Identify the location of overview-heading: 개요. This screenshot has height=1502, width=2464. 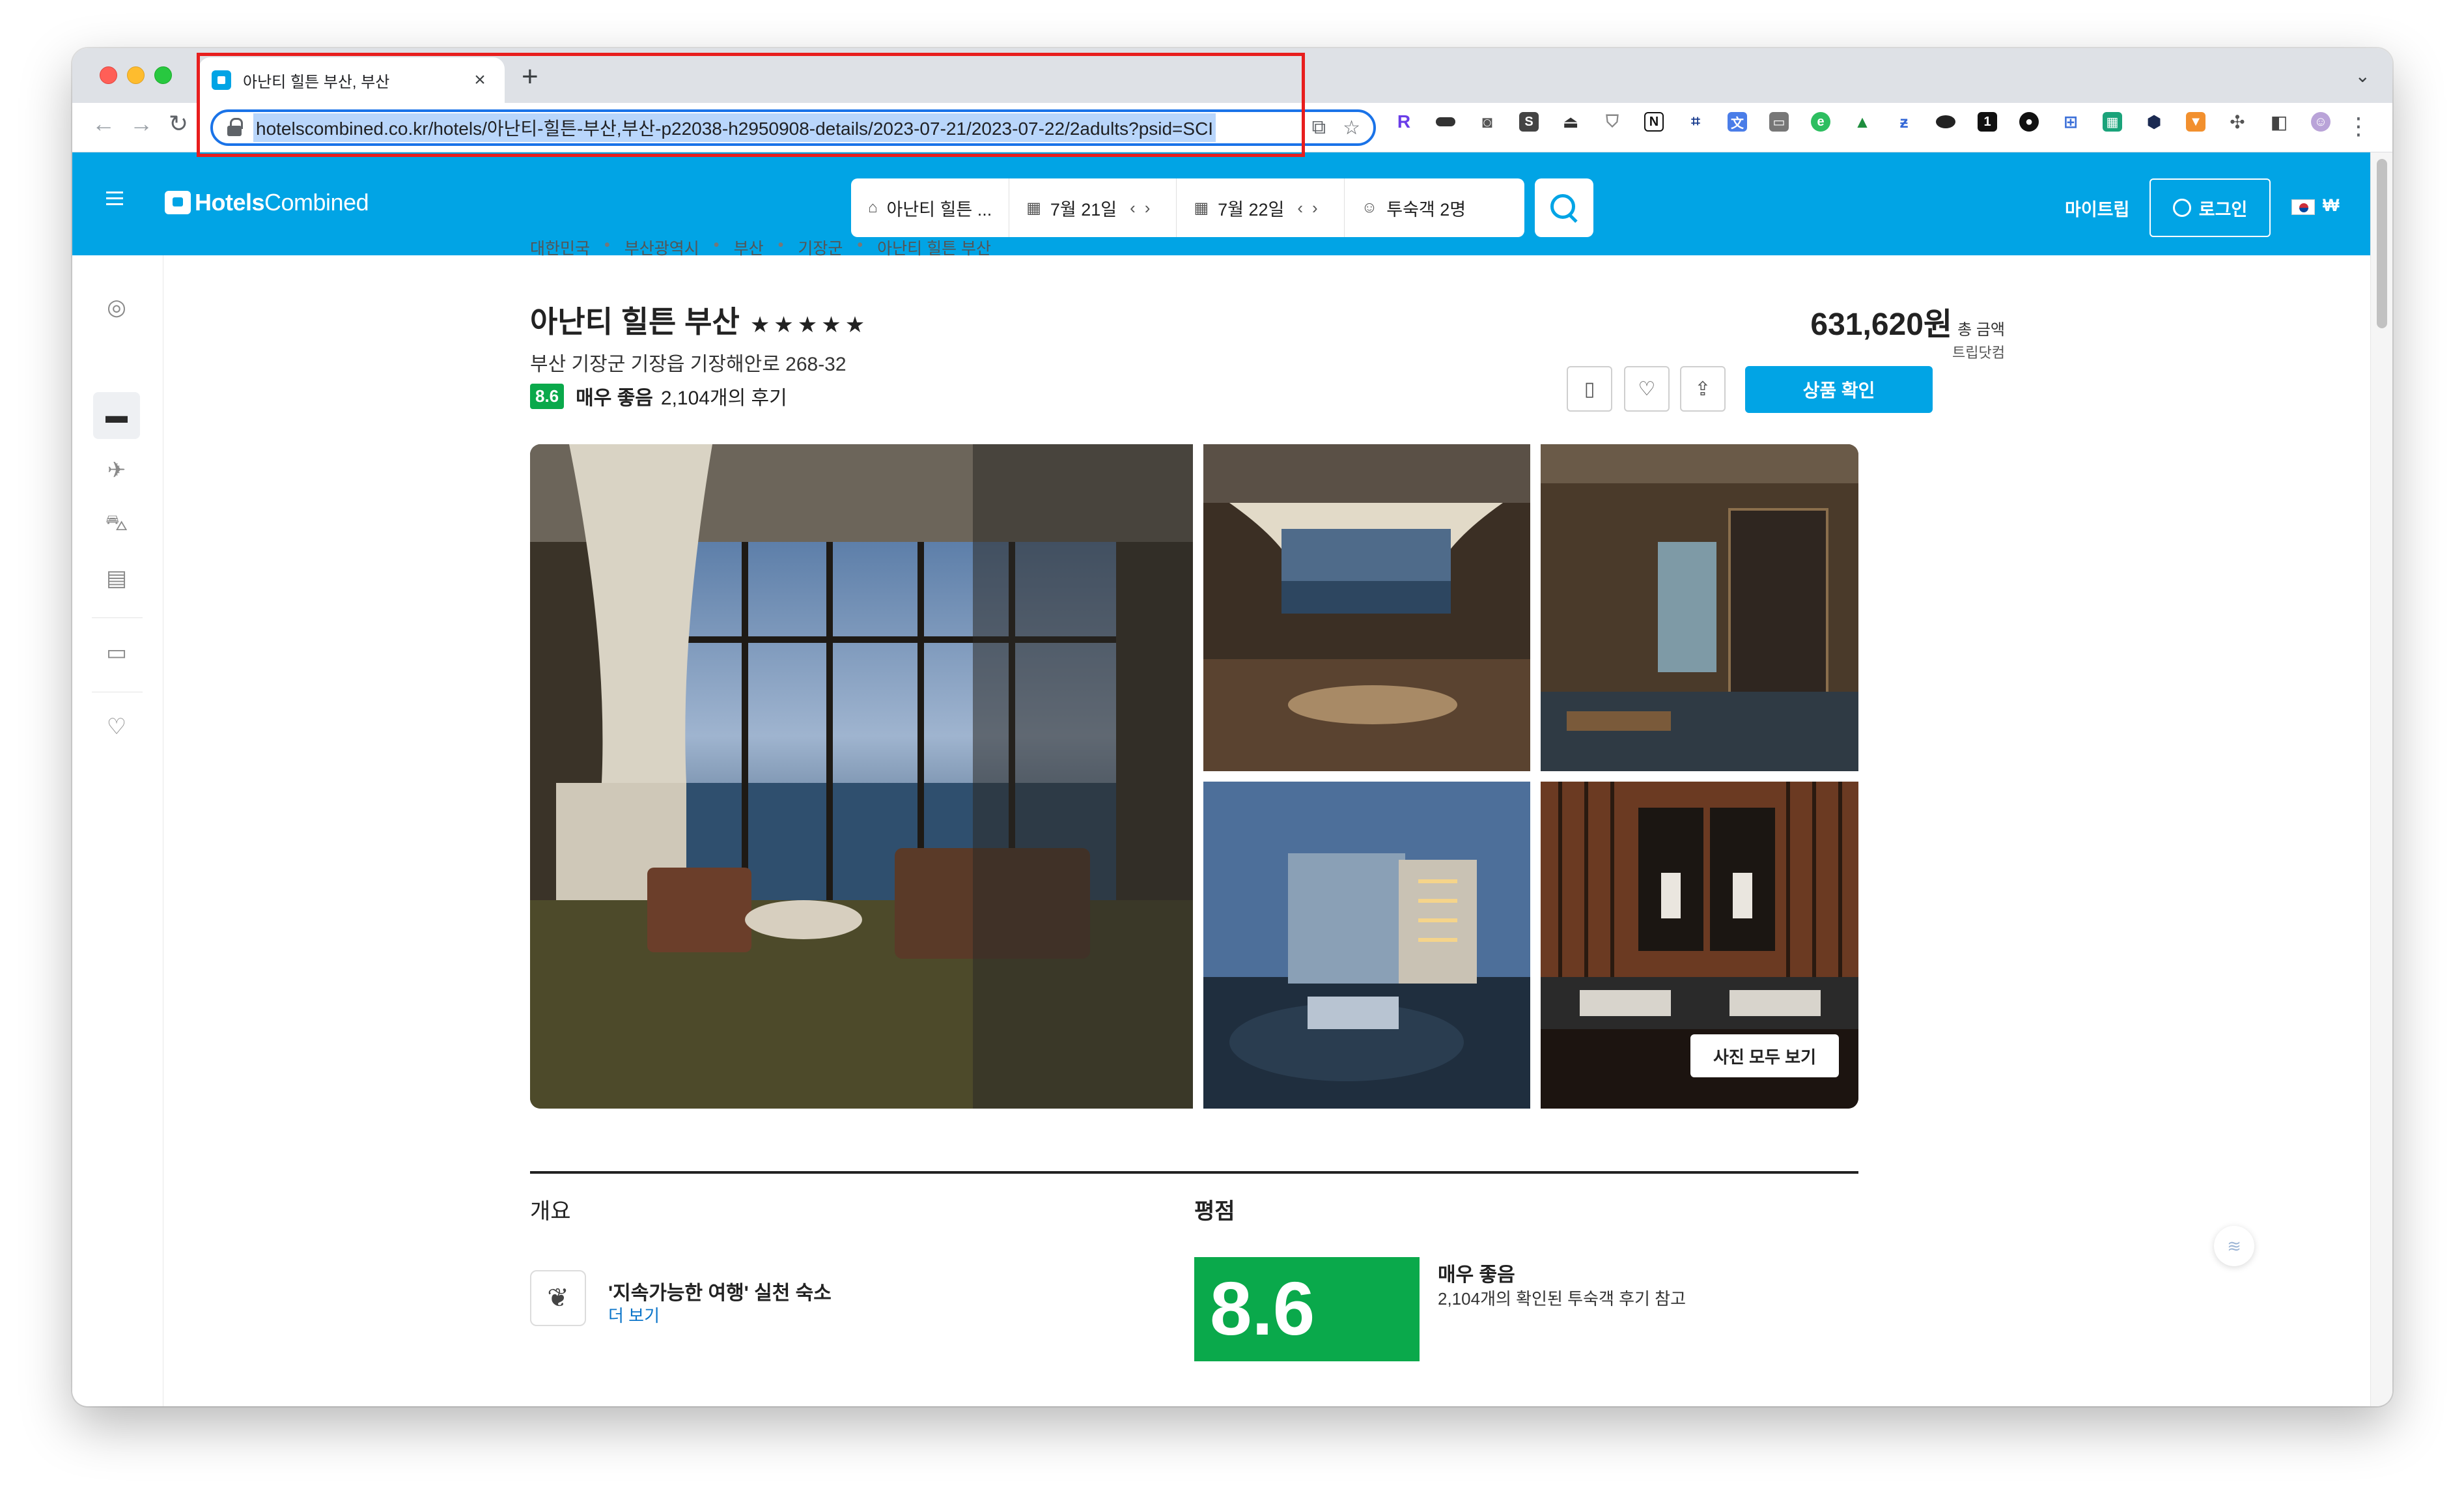
(551, 1211).